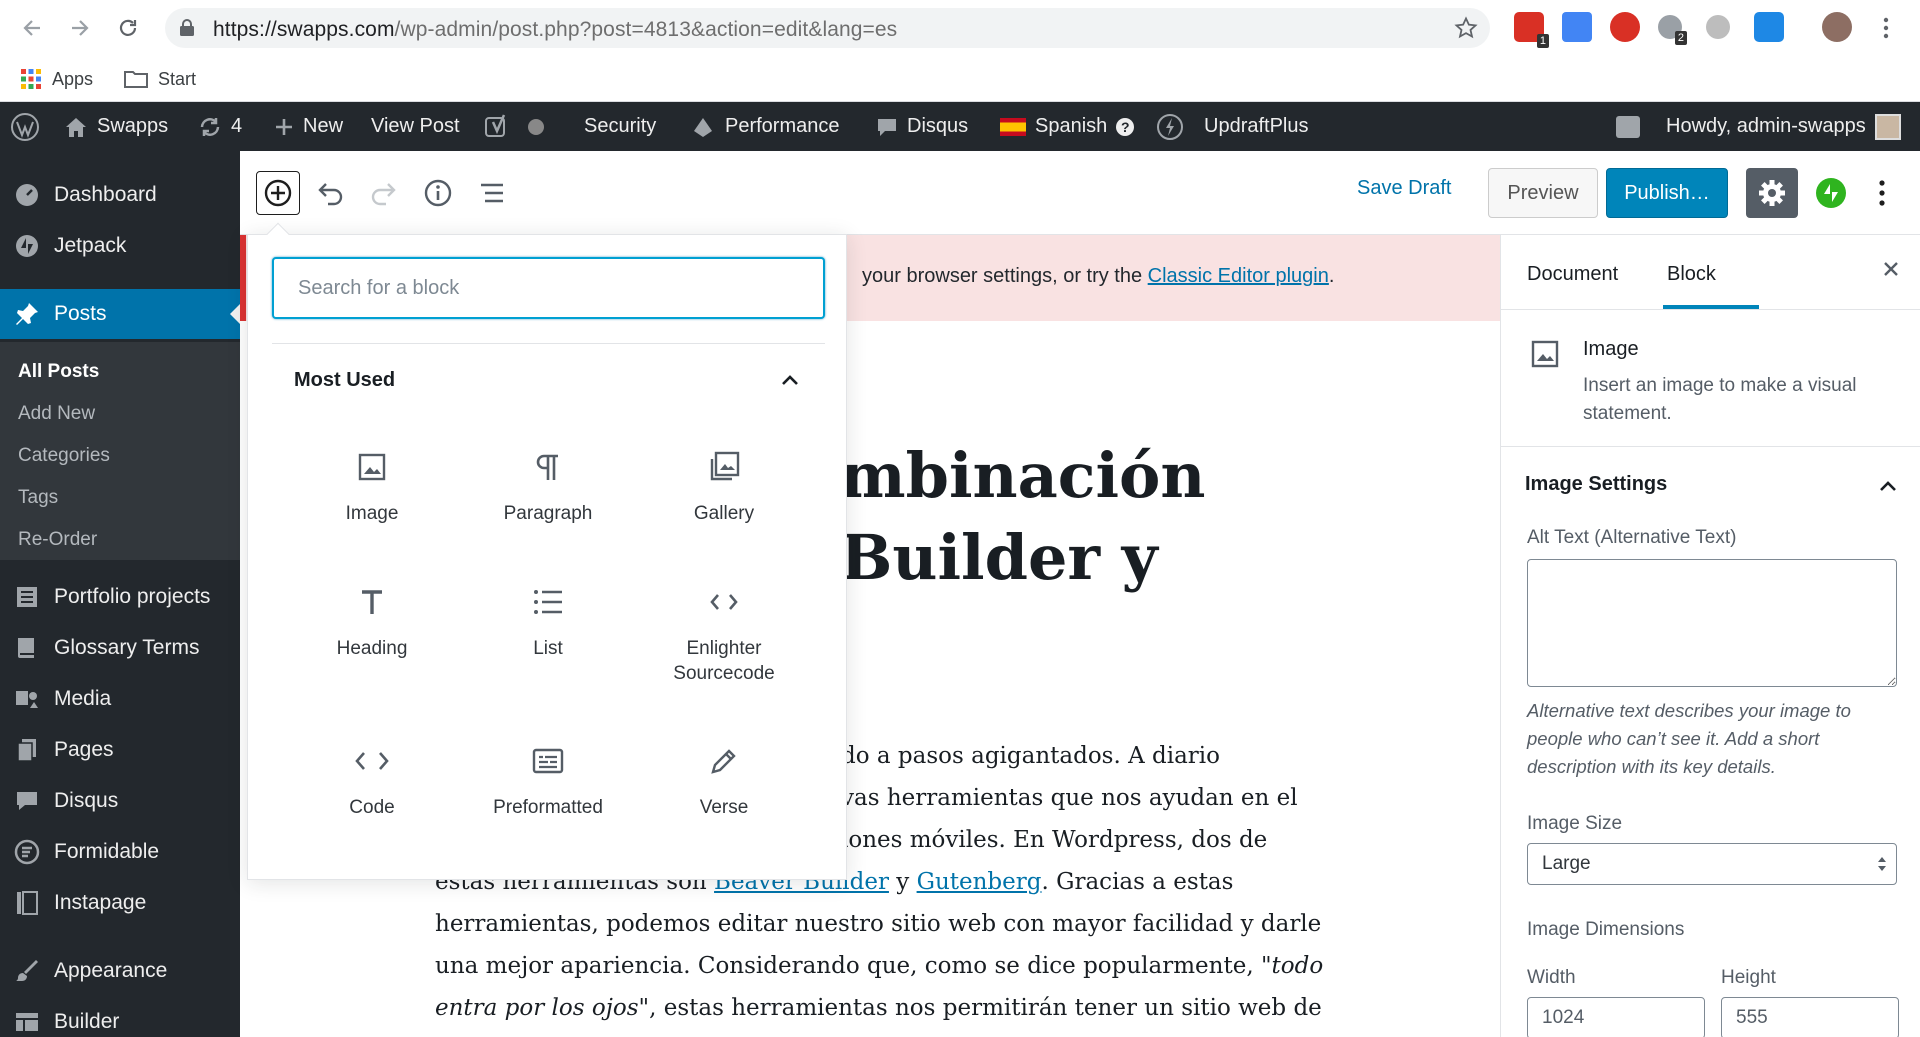  Describe the element at coordinates (1596, 484) in the screenshot. I see `image-settings-heading: Image Settings` at that location.